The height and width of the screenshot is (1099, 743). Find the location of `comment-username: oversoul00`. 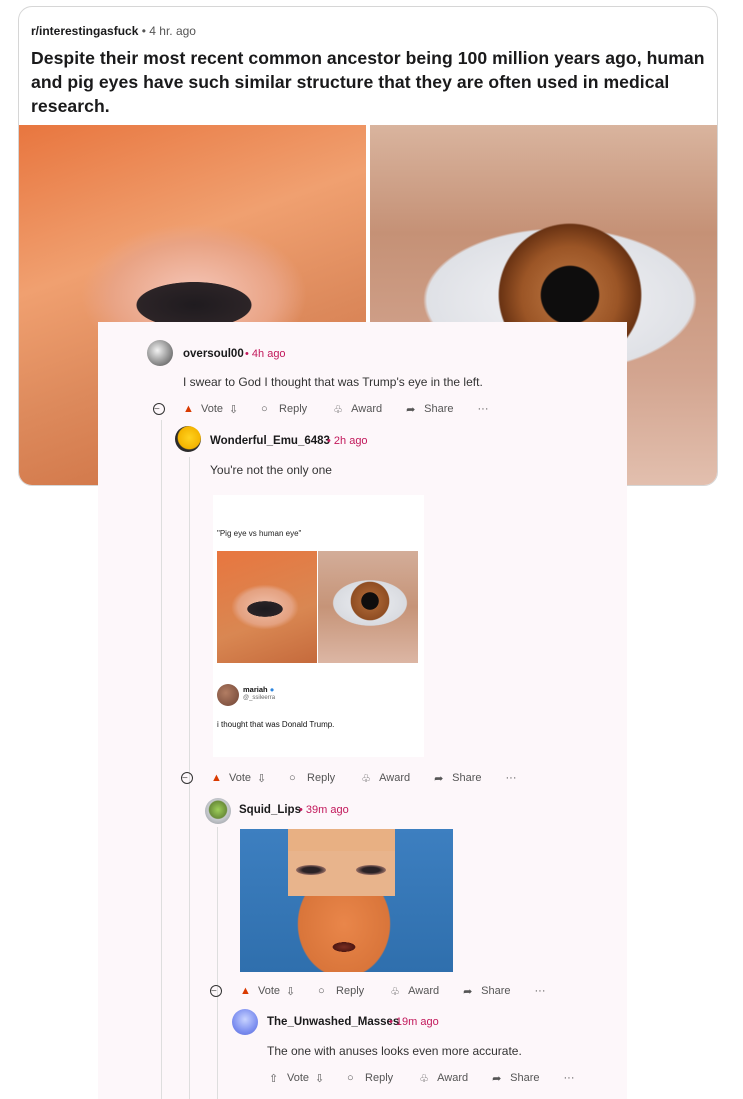

comment-username: oversoul00 is located at coordinates (213, 354).